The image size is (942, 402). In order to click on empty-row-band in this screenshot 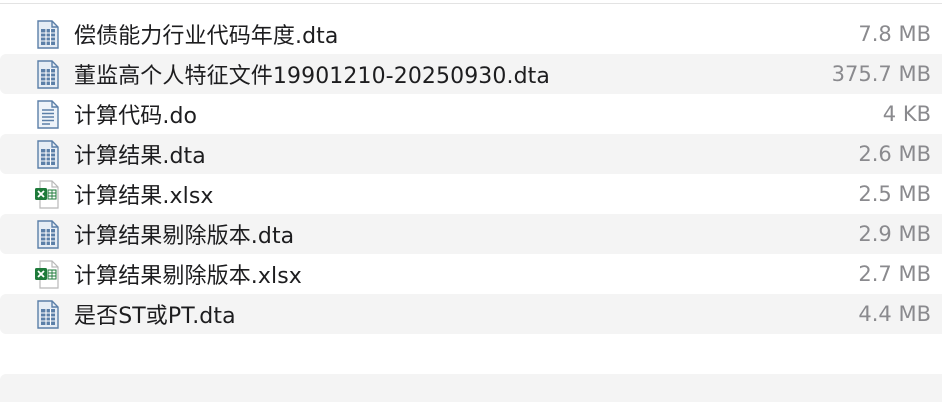, I will do `click(471, 388)`.